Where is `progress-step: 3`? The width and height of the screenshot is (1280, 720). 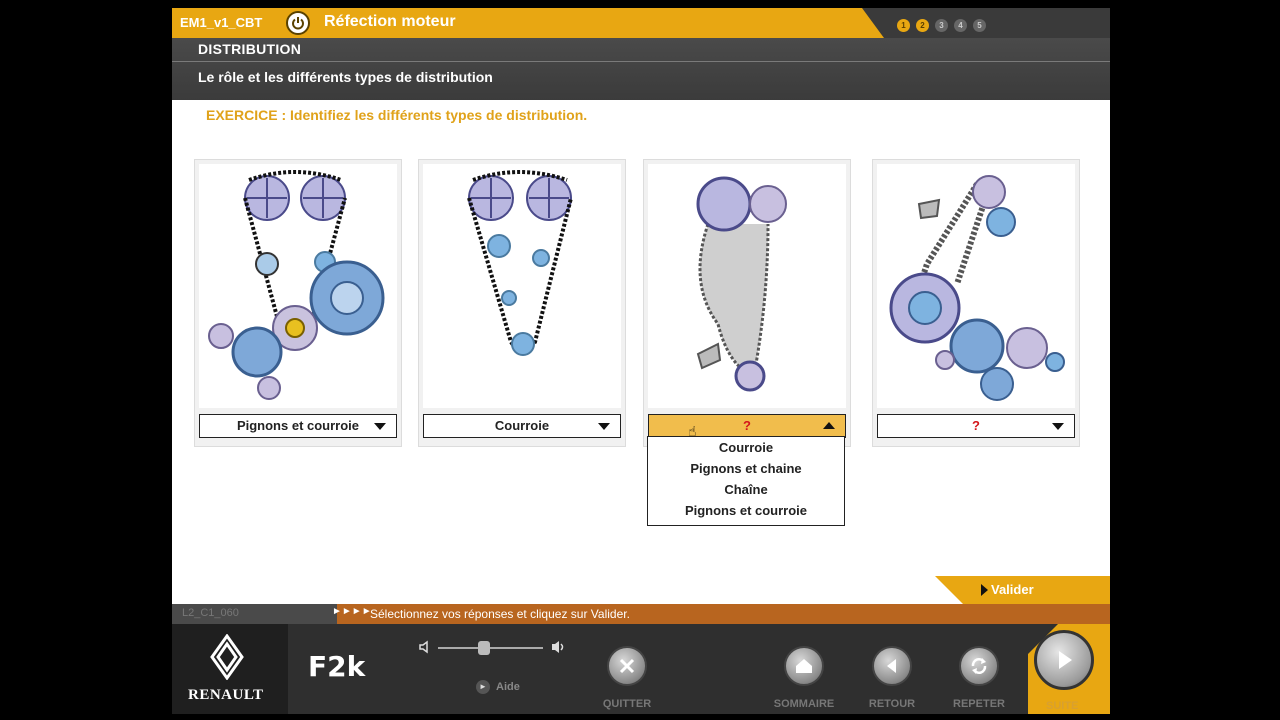
progress-step: 3 is located at coordinates (941, 25).